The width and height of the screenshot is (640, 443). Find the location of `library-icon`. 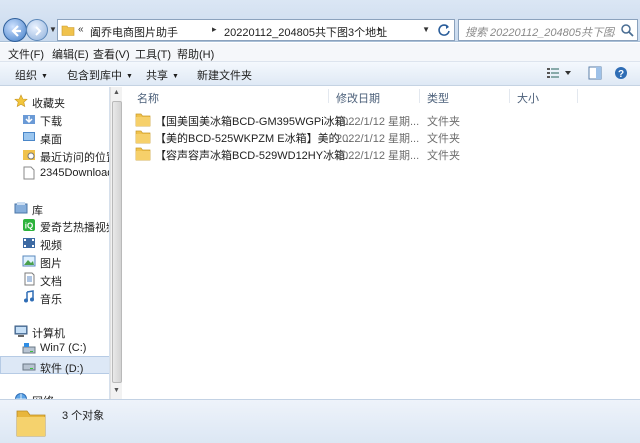

library-icon is located at coordinates (21, 208).